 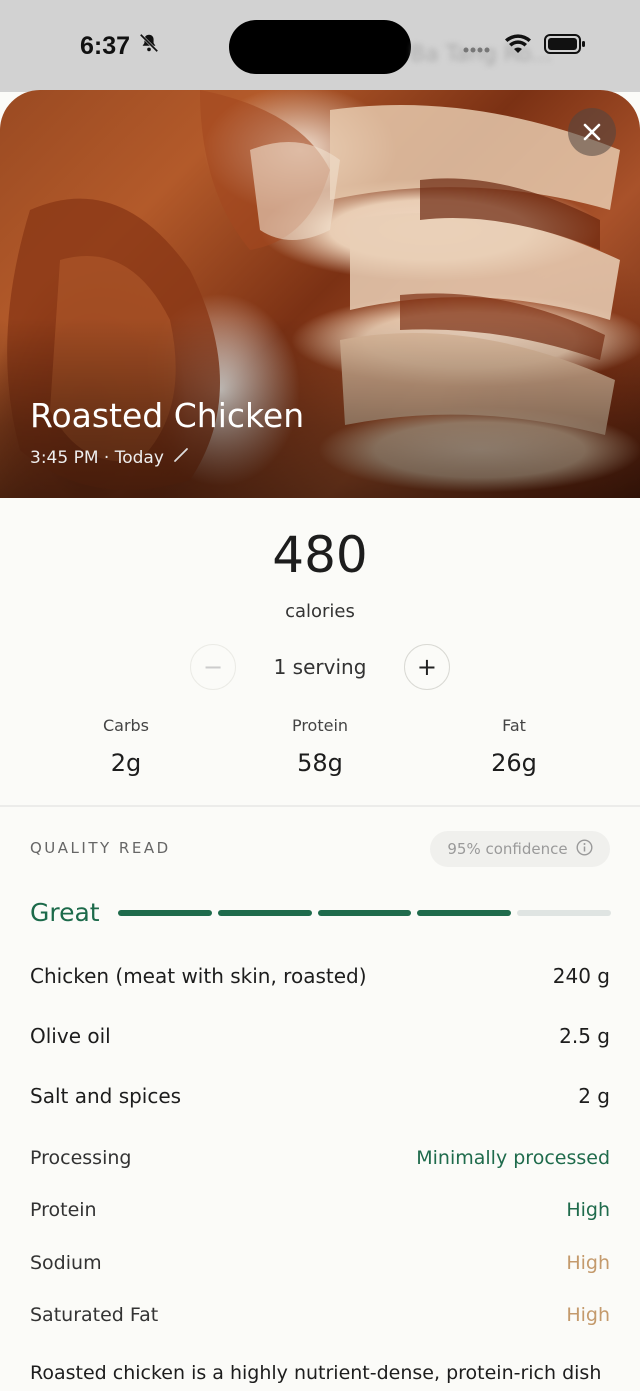 What do you see at coordinates (518, 46) in the screenshot?
I see `wifi-icon` at bounding box center [518, 46].